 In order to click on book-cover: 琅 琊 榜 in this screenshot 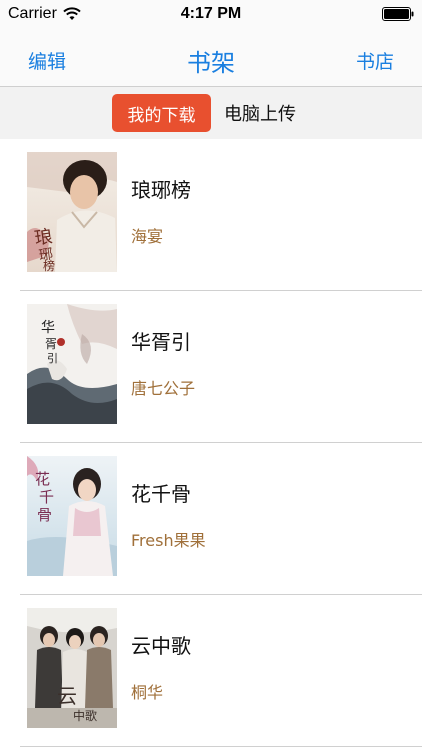, I will do `click(72, 212)`.